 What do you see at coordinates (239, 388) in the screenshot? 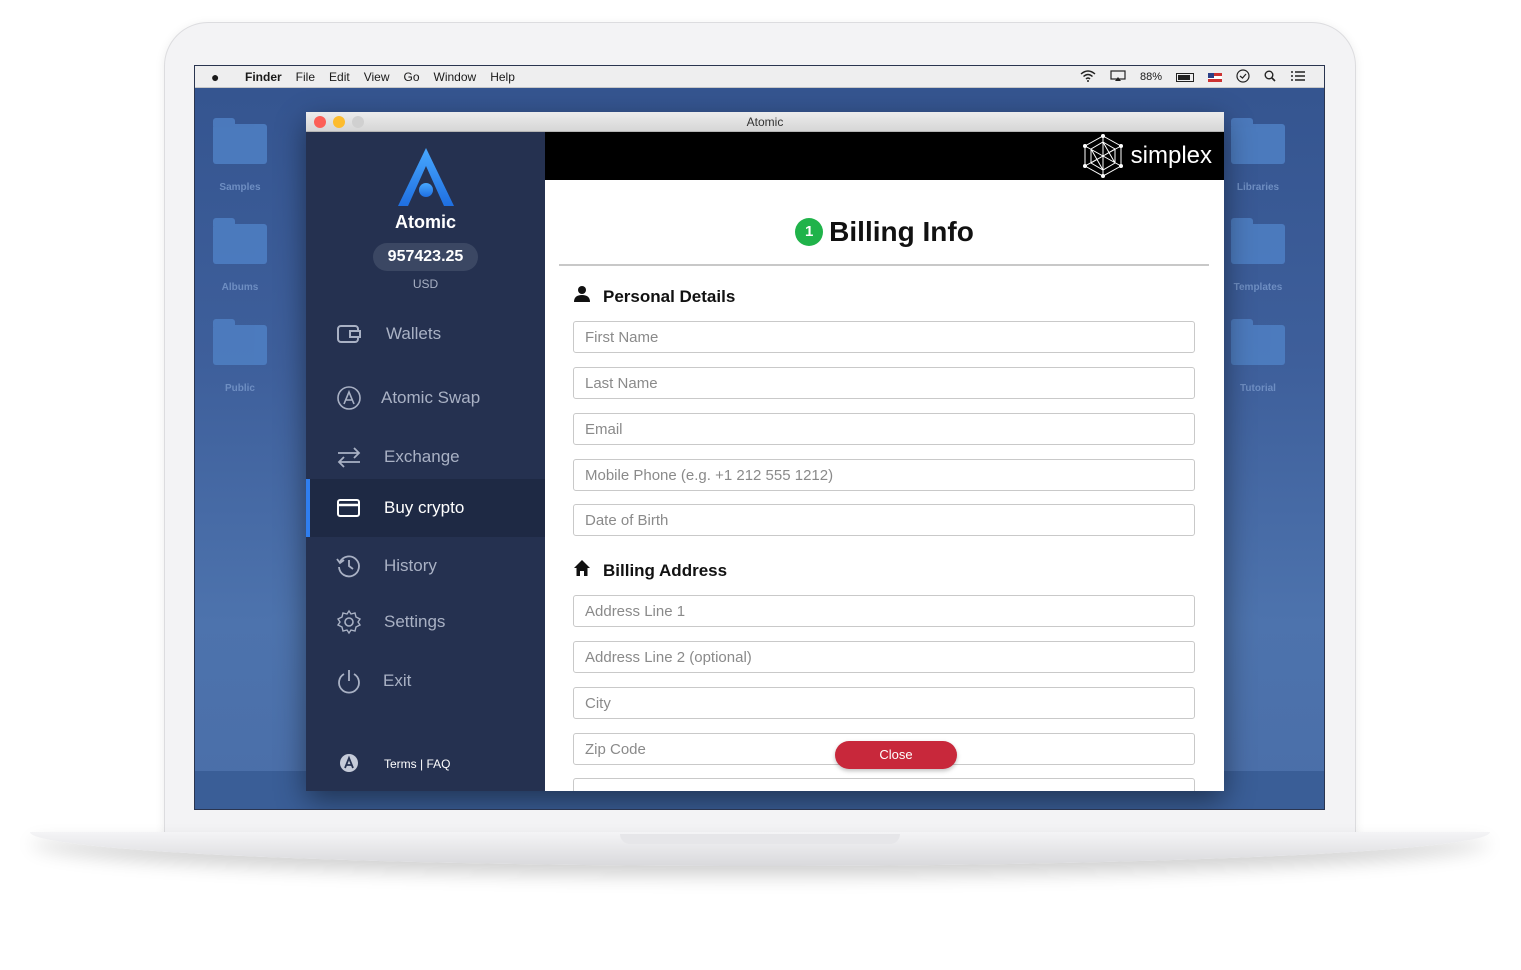
I see `desktop-folder-label: Public` at bounding box center [239, 388].